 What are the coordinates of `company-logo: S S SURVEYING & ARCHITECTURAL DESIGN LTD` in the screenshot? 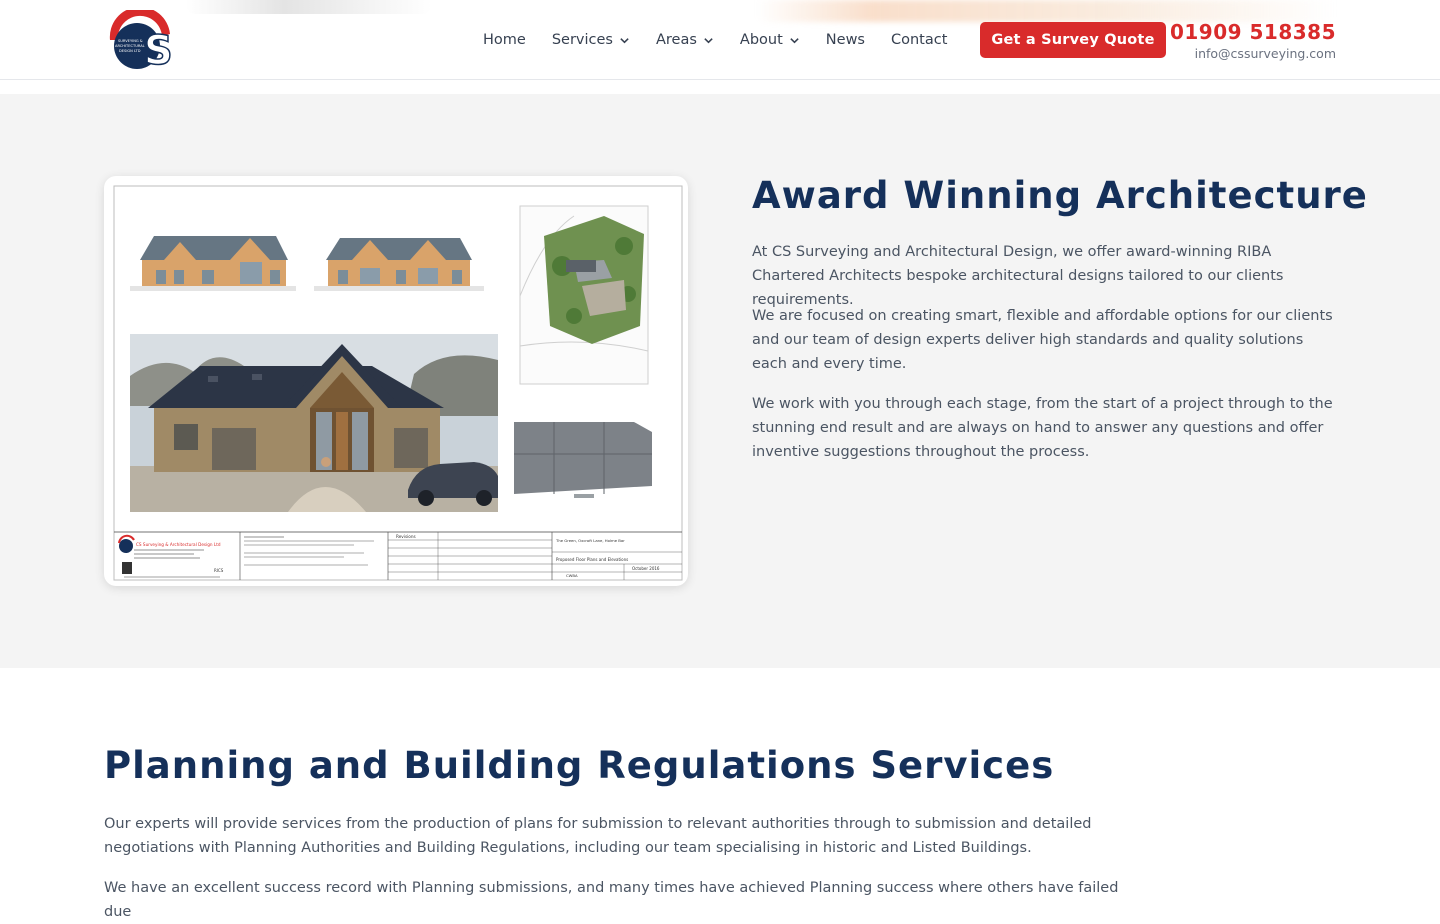 It's located at (139, 40).